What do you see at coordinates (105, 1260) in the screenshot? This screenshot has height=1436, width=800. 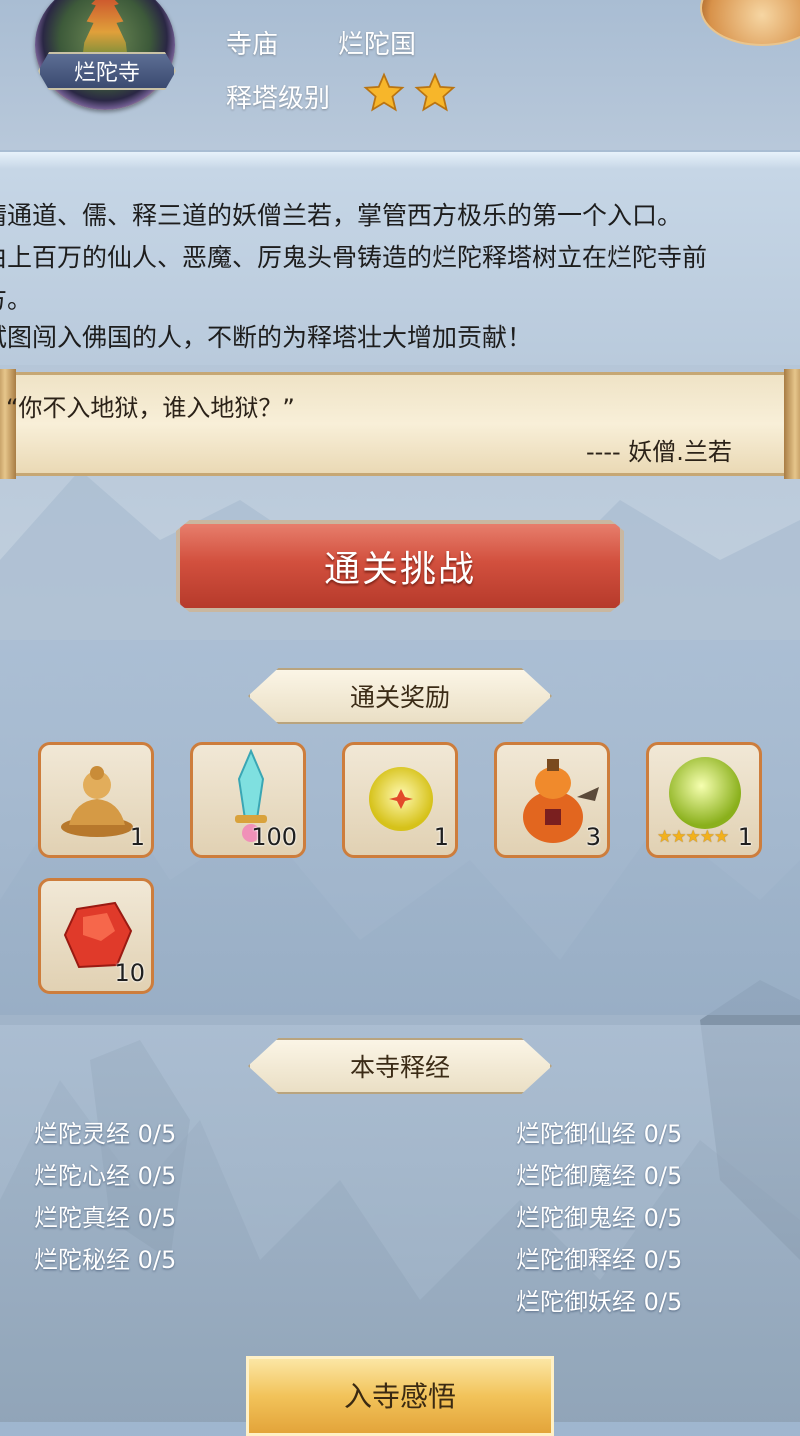 I see `scripture-item: 烂陀秘经 0/5` at bounding box center [105, 1260].